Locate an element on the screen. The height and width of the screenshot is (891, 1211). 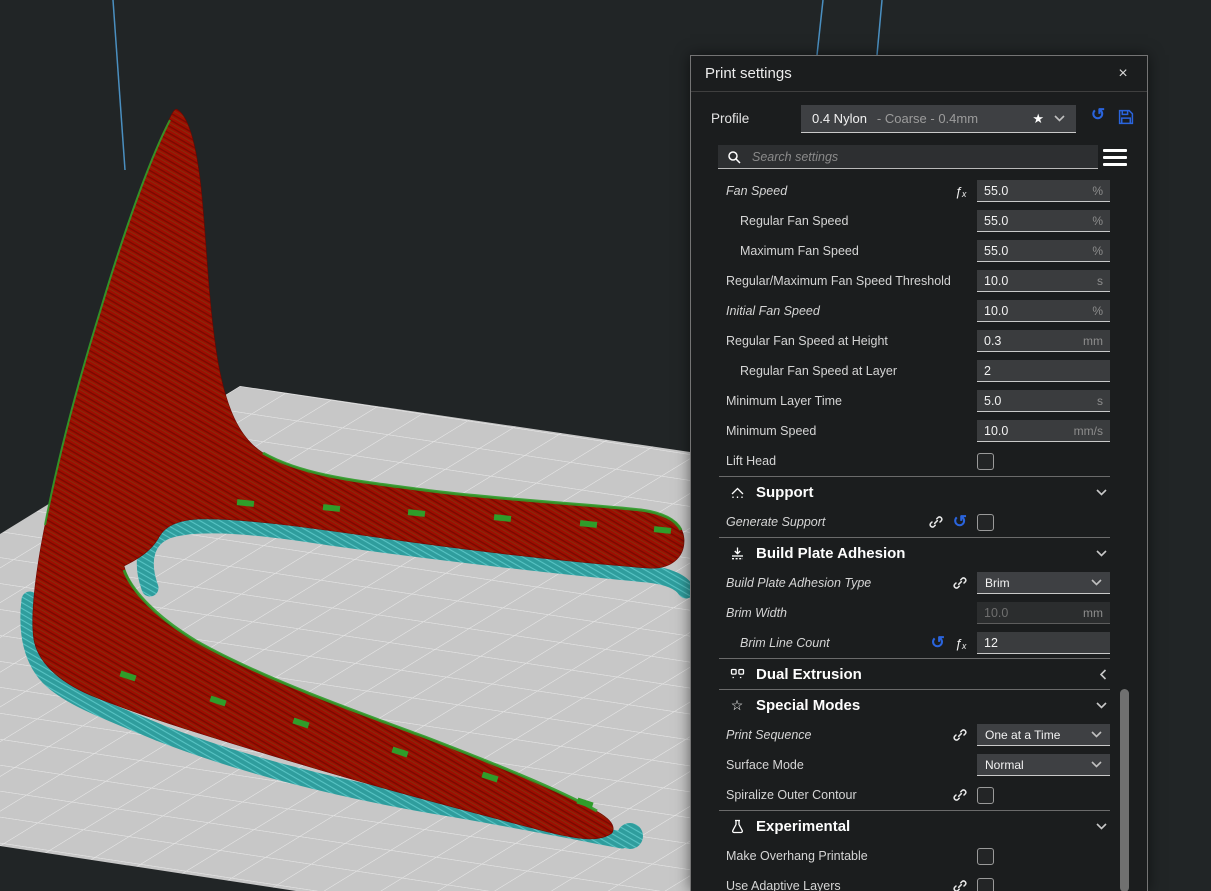
fan-speed-height-input: 0.3 mm is located at coordinates (1043, 341).